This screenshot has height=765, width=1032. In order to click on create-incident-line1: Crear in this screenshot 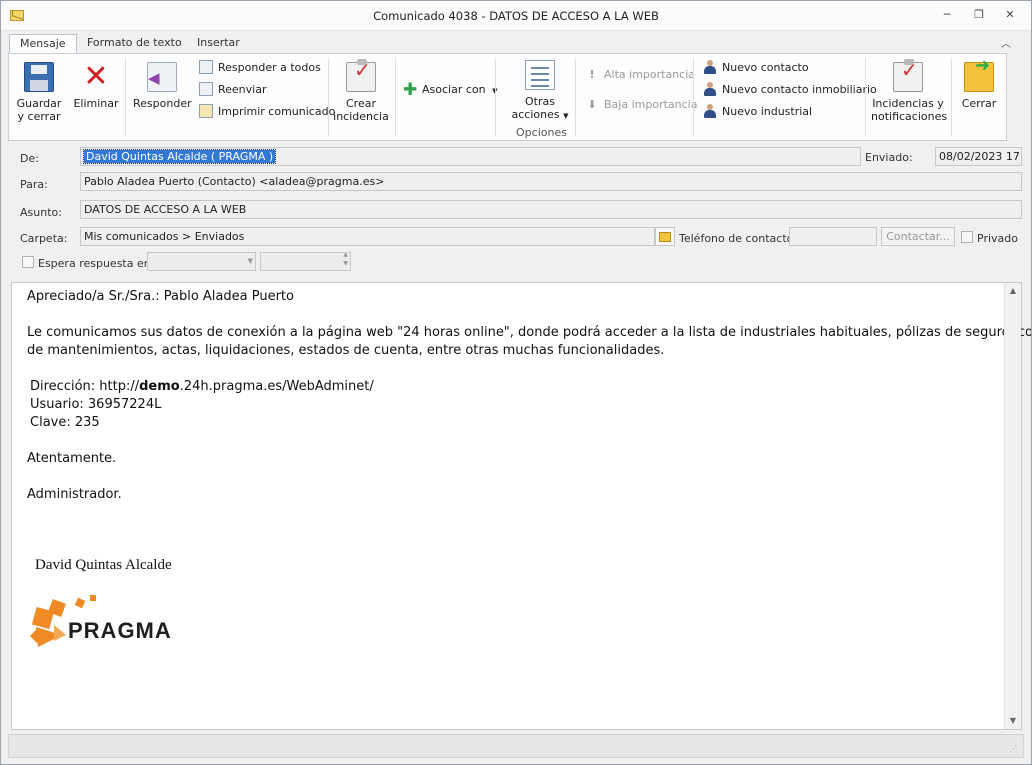, I will do `click(361, 103)`.